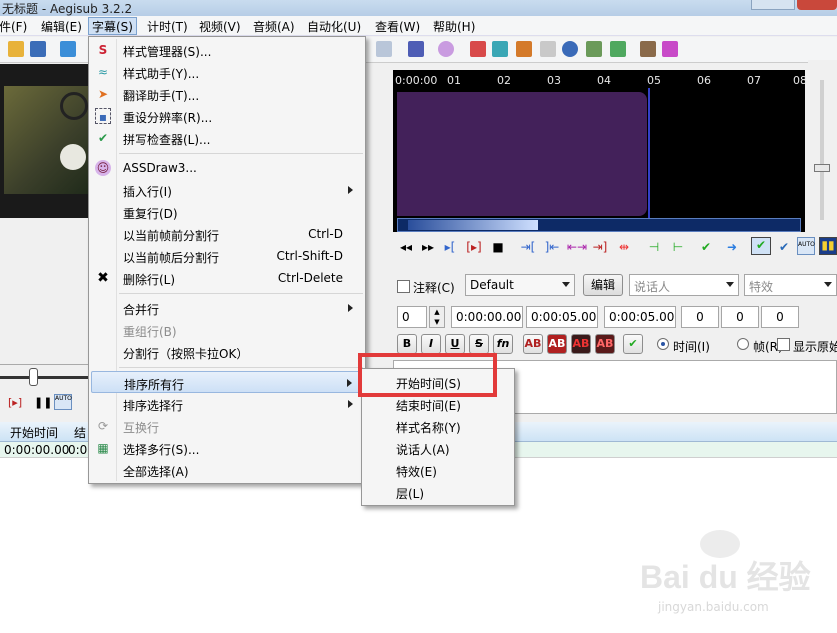  Describe the element at coordinates (431, 344) in the screenshot. I see `italic-button: I` at that location.